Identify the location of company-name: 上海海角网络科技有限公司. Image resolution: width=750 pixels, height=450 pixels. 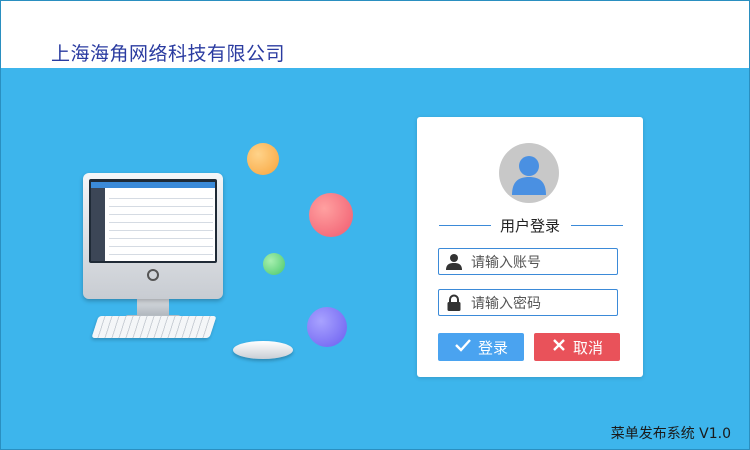
(168, 54).